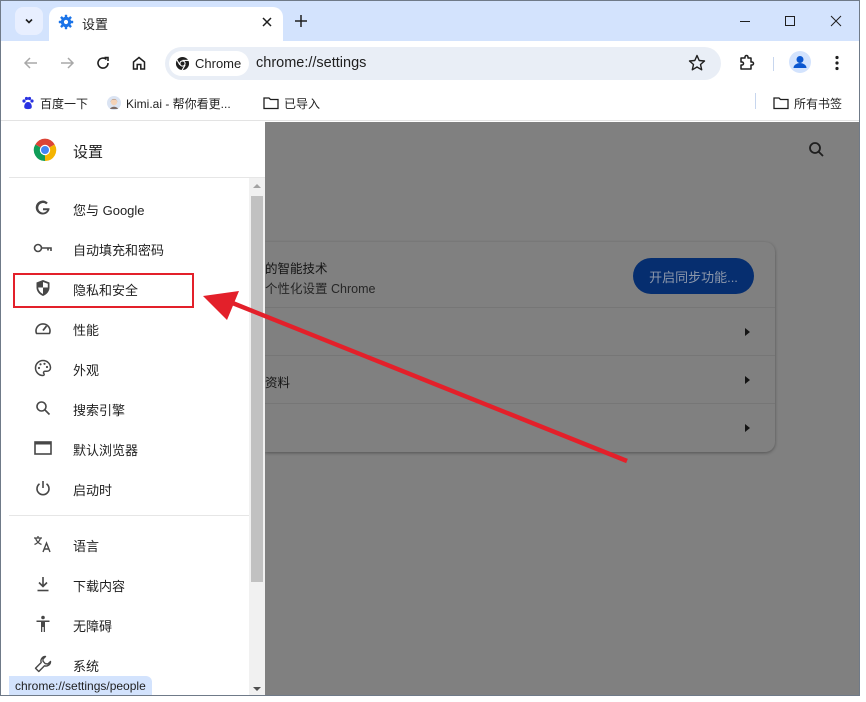 The image size is (866, 702). I want to click on profile-avatar-button, so click(800, 62).